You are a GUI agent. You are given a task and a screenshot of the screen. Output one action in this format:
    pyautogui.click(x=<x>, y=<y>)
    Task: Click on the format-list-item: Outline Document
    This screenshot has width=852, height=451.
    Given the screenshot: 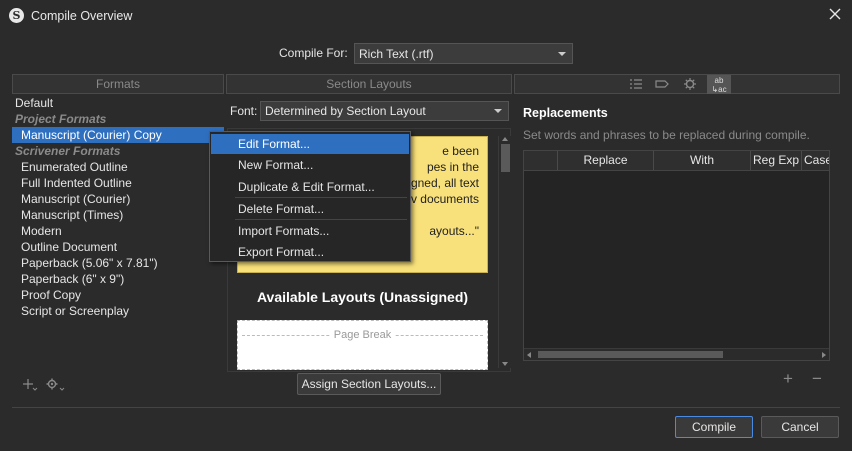 What is the action you would take?
    pyautogui.click(x=118, y=247)
    